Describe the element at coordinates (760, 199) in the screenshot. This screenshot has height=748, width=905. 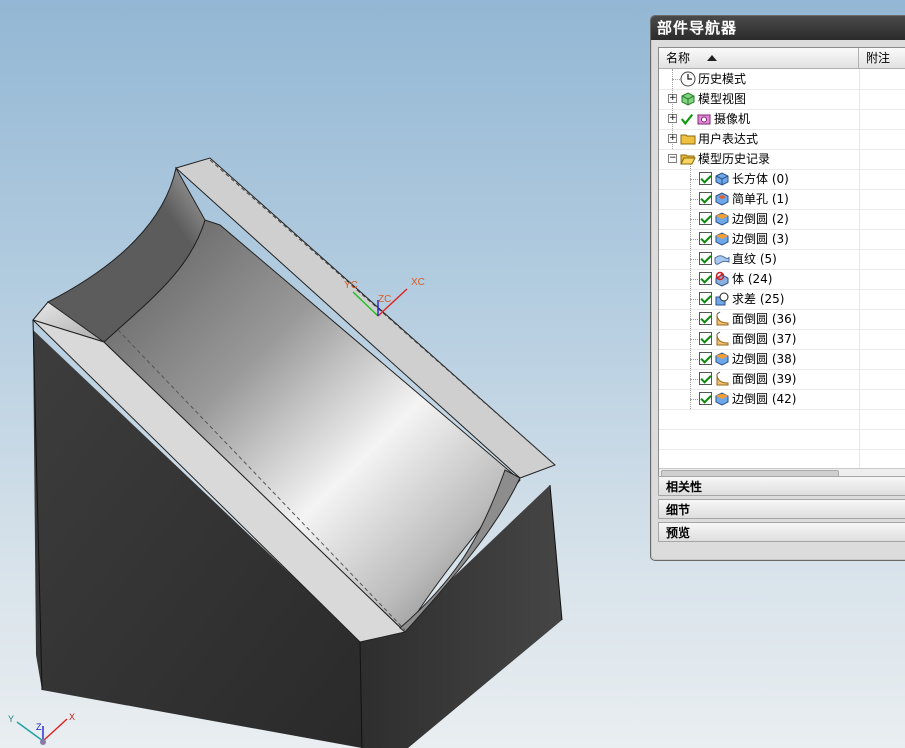
I see `feature-label: 简单孔 (1)` at that location.